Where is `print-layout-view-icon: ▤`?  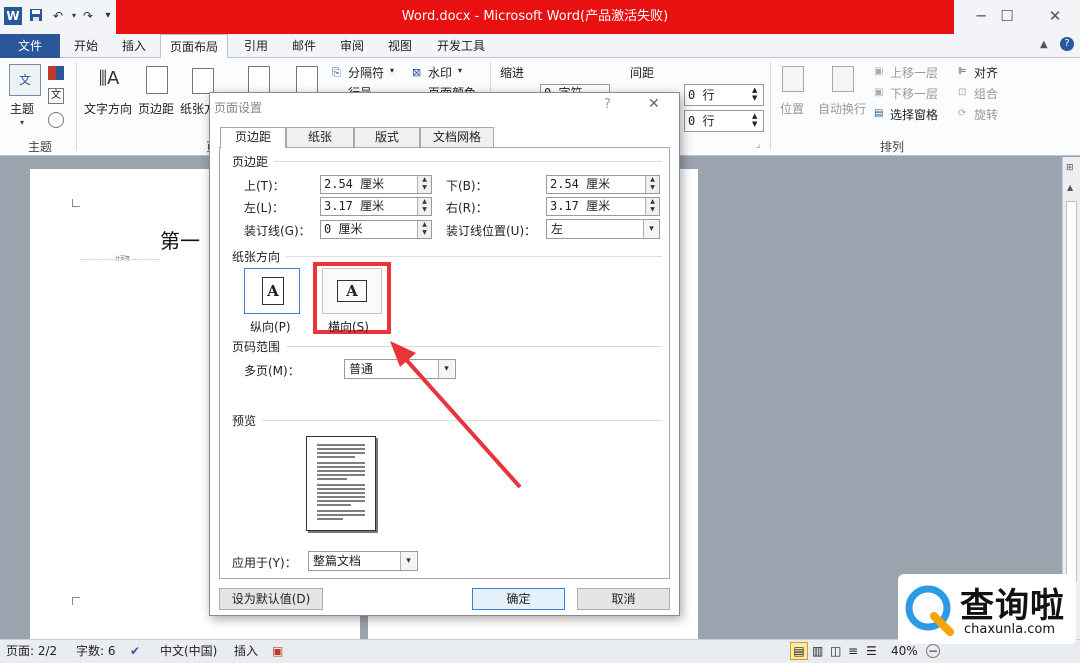 print-layout-view-icon: ▤ is located at coordinates (799, 651).